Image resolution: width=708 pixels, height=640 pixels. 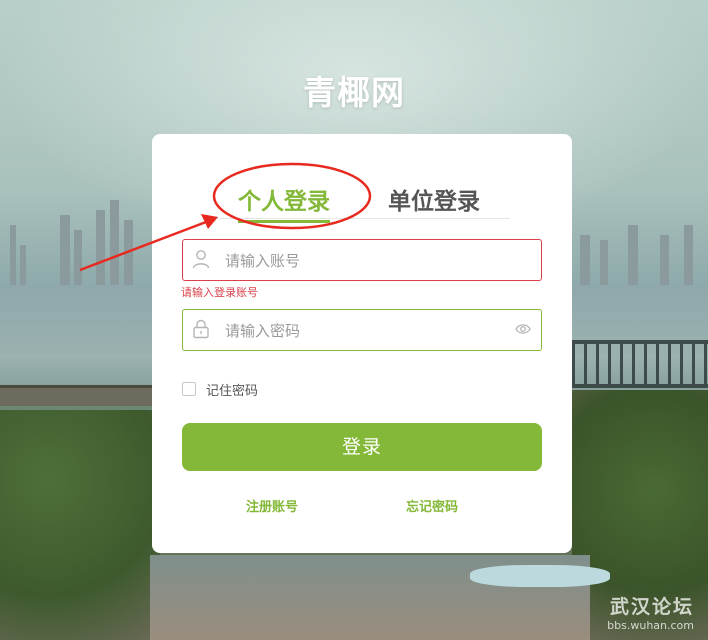 What do you see at coordinates (370, 261) in the screenshot?
I see `account-input` at bounding box center [370, 261].